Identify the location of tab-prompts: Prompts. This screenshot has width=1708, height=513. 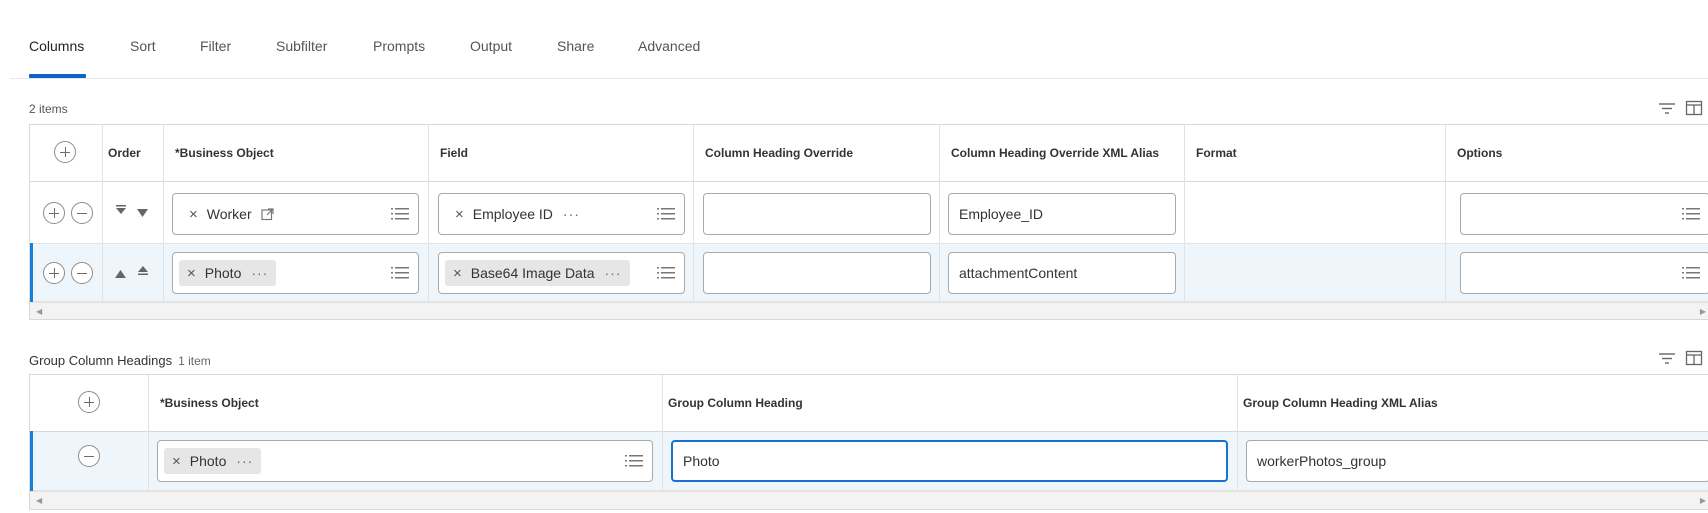
(399, 46).